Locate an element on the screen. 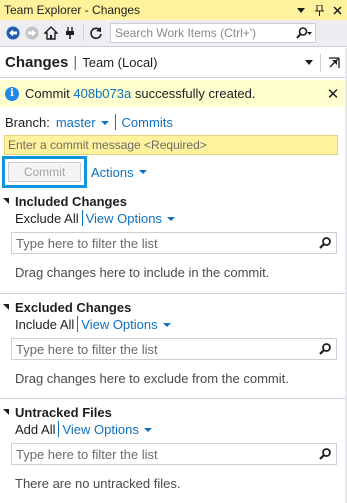  page-menu-dropdown-icon is located at coordinates (309, 62).